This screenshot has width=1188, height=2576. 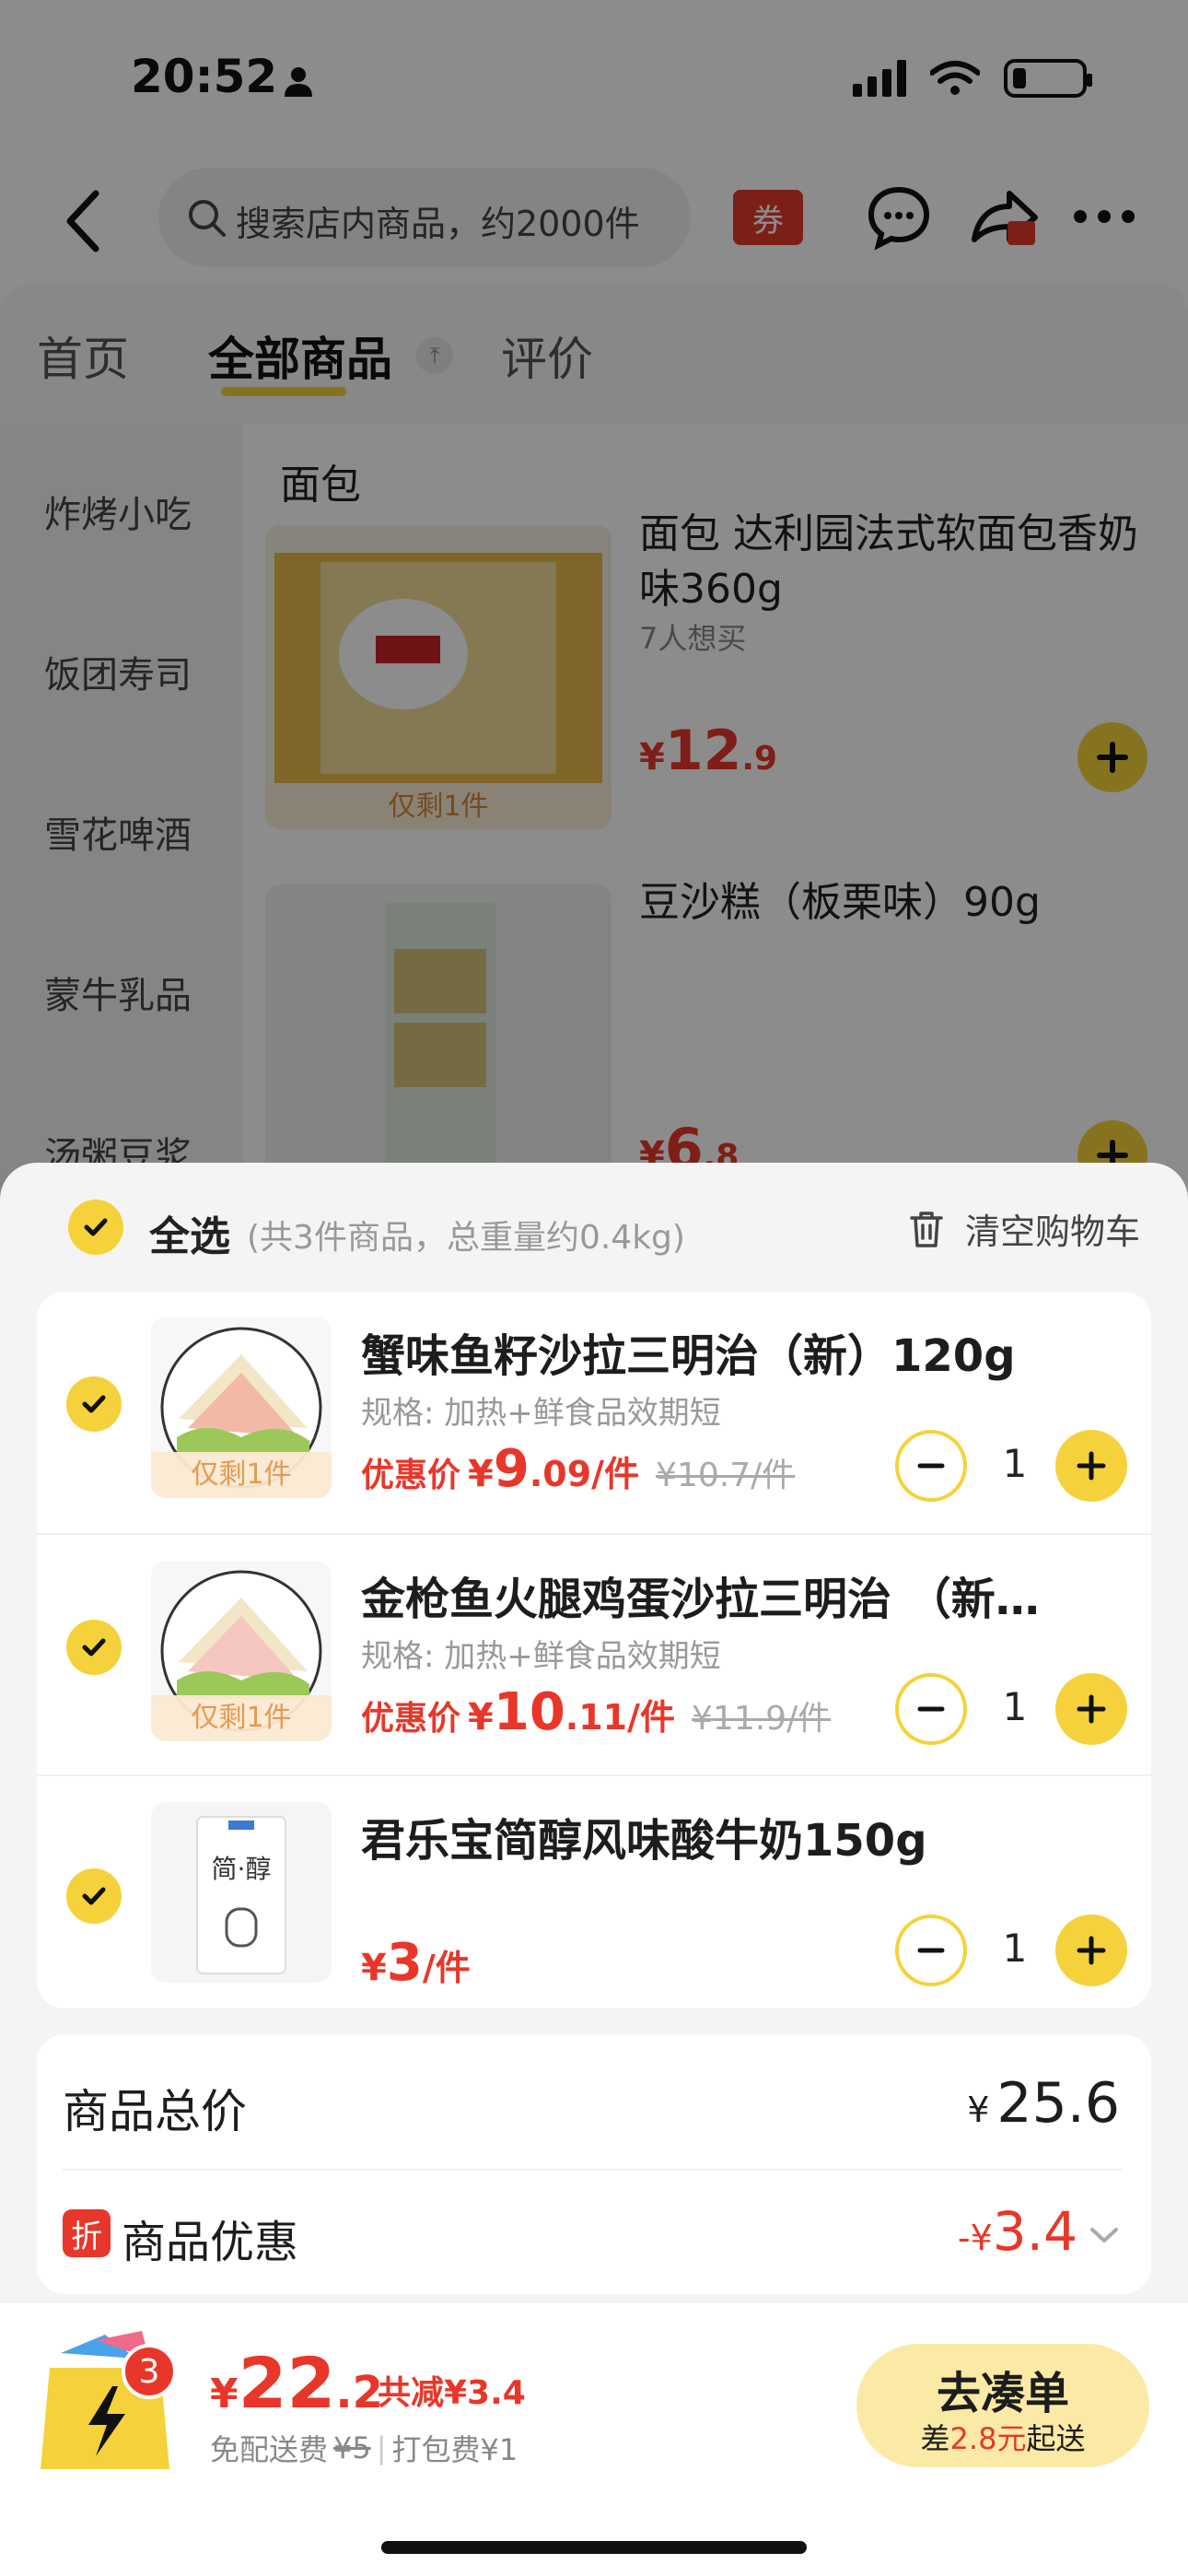 What do you see at coordinates (596, 1712) in the screenshot?
I see `item-price: 优惠价 ¥ 10 .11 /件 ¥11.9/件` at bounding box center [596, 1712].